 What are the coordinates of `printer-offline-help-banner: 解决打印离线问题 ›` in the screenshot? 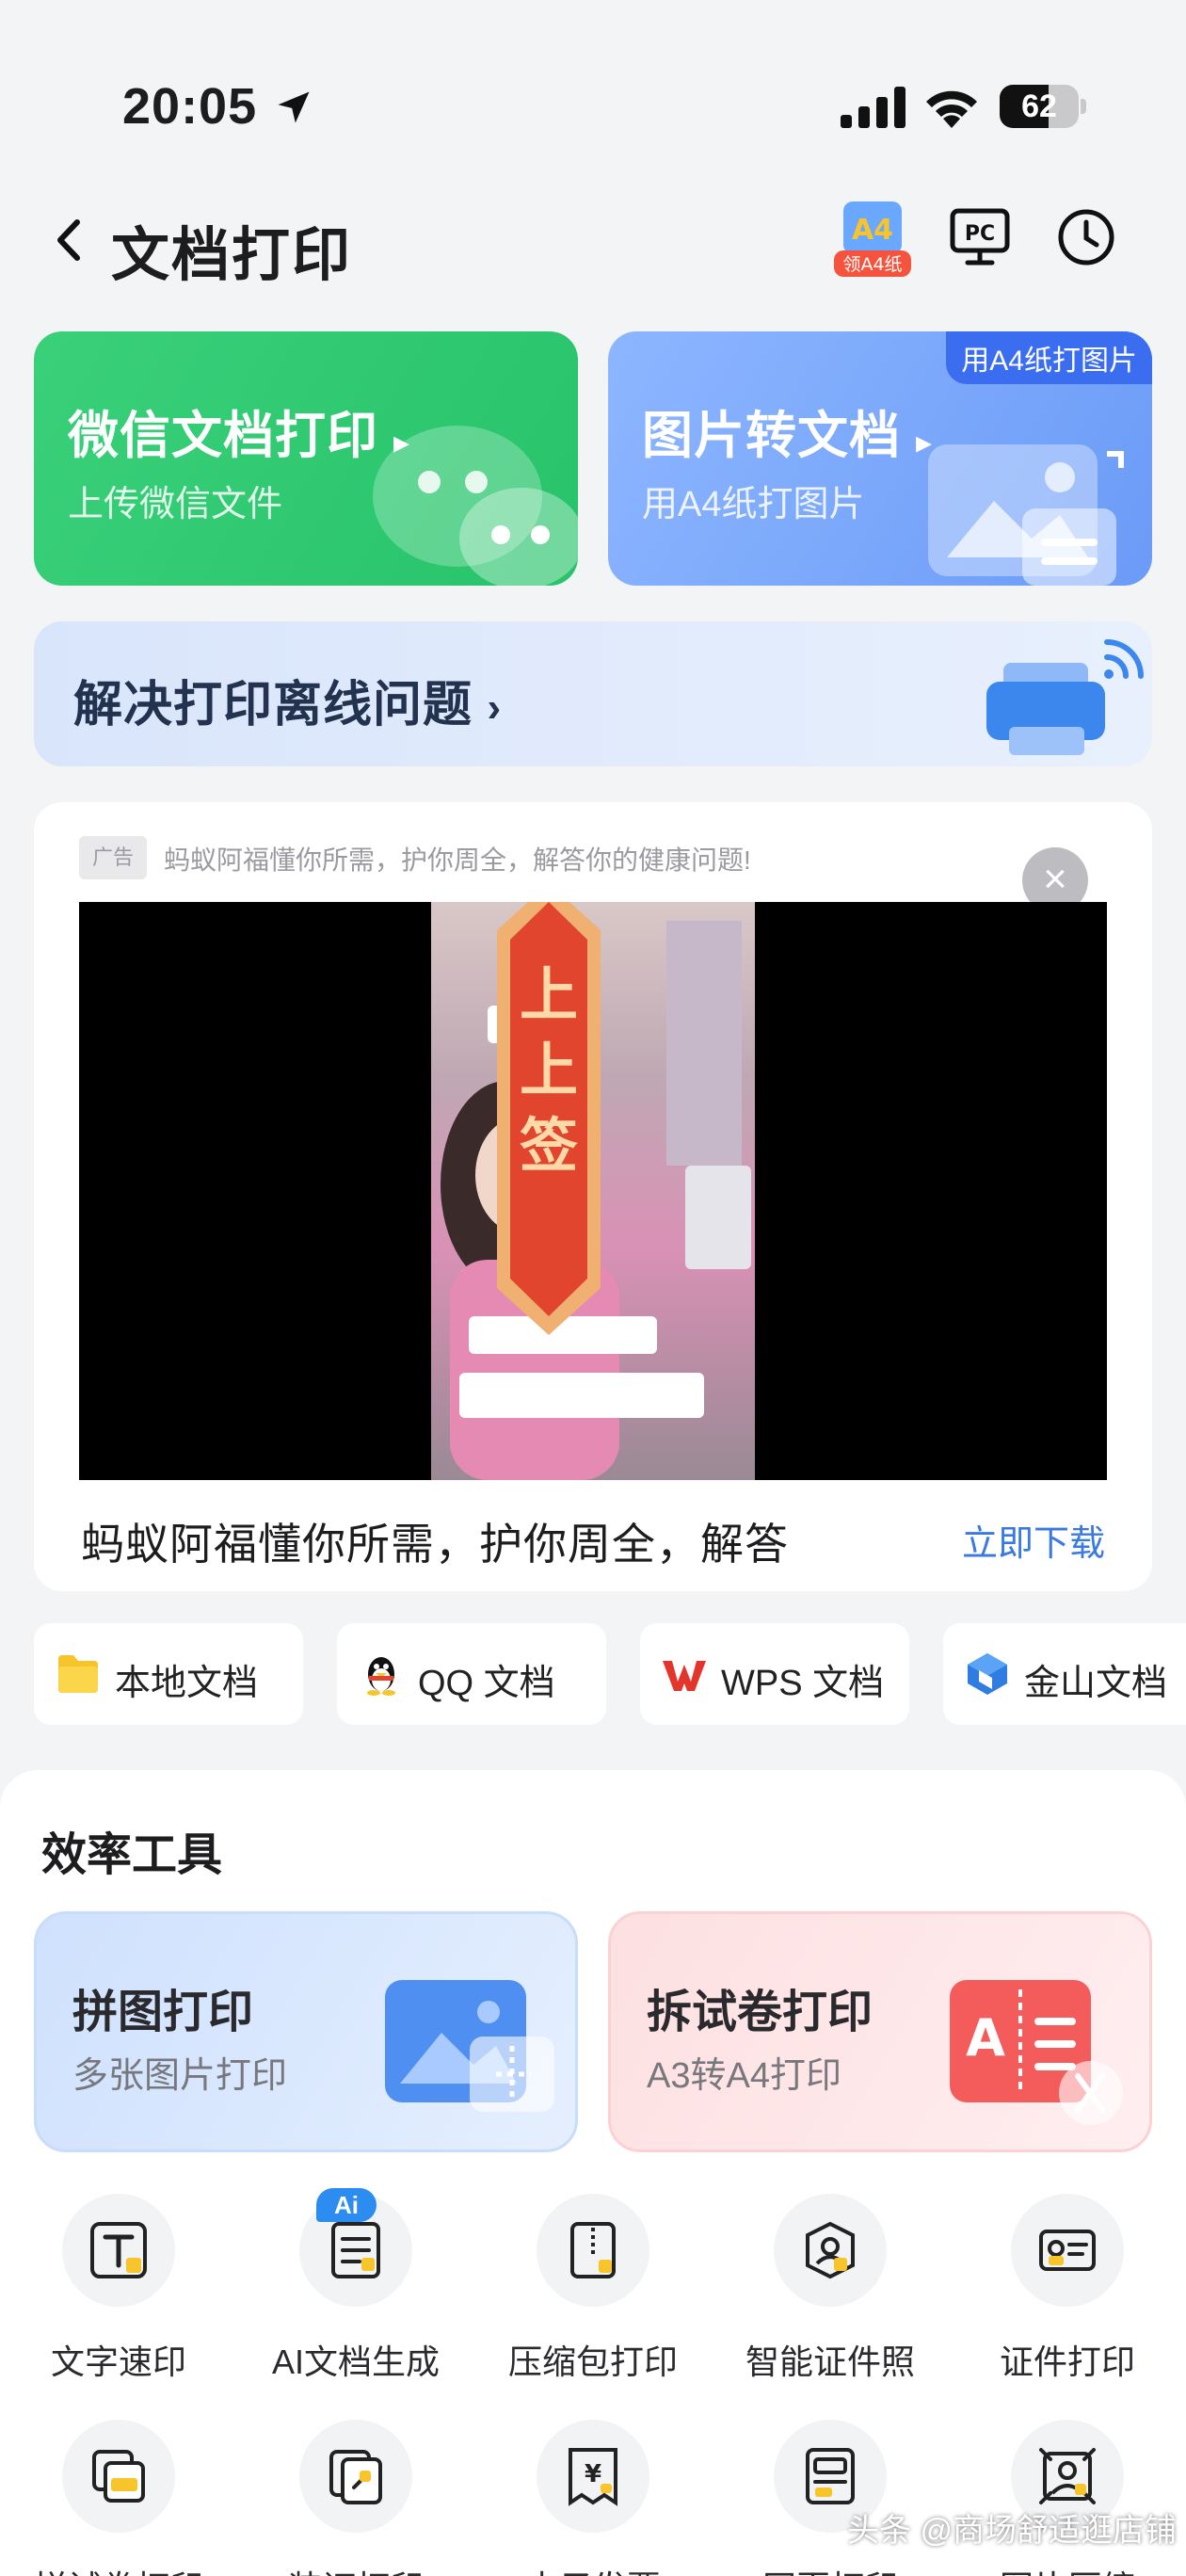 It's located at (593, 693).